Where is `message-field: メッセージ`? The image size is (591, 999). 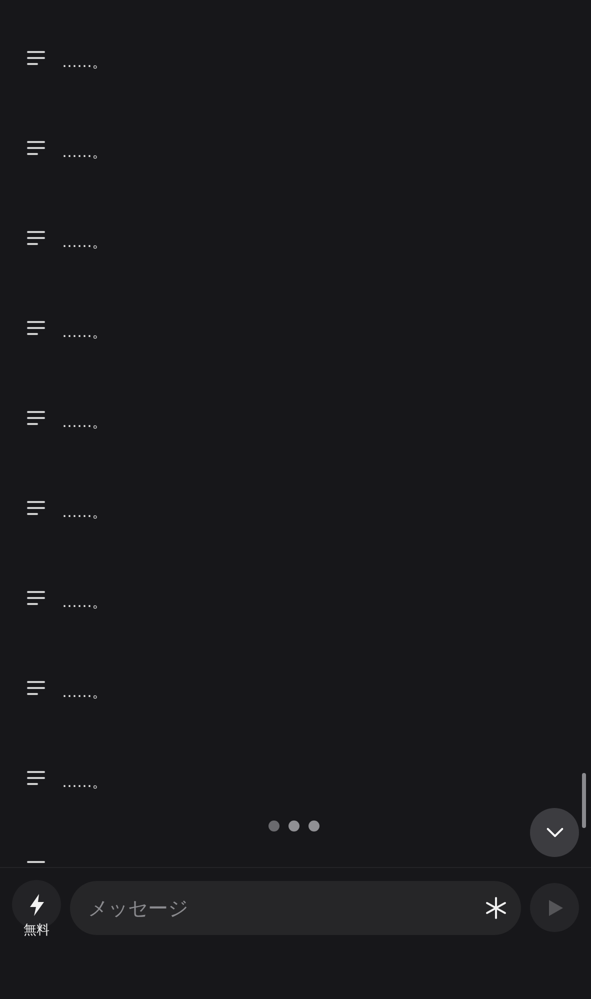 message-field: メッセージ is located at coordinates (295, 908).